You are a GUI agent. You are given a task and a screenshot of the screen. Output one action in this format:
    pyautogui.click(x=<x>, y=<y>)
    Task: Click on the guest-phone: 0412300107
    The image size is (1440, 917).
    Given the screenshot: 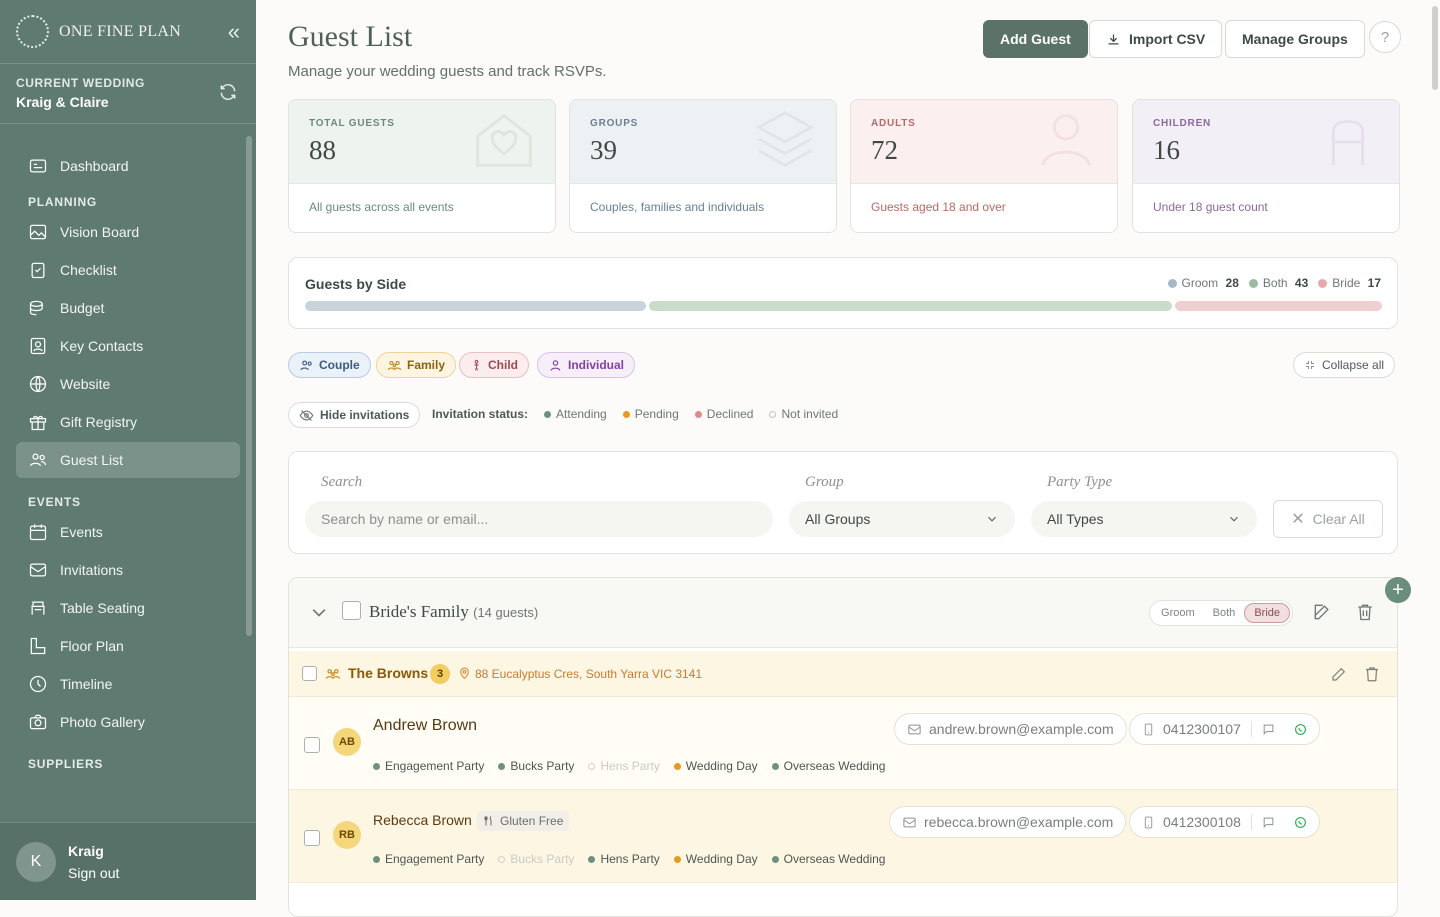 What is the action you would take?
    pyautogui.click(x=1224, y=729)
    